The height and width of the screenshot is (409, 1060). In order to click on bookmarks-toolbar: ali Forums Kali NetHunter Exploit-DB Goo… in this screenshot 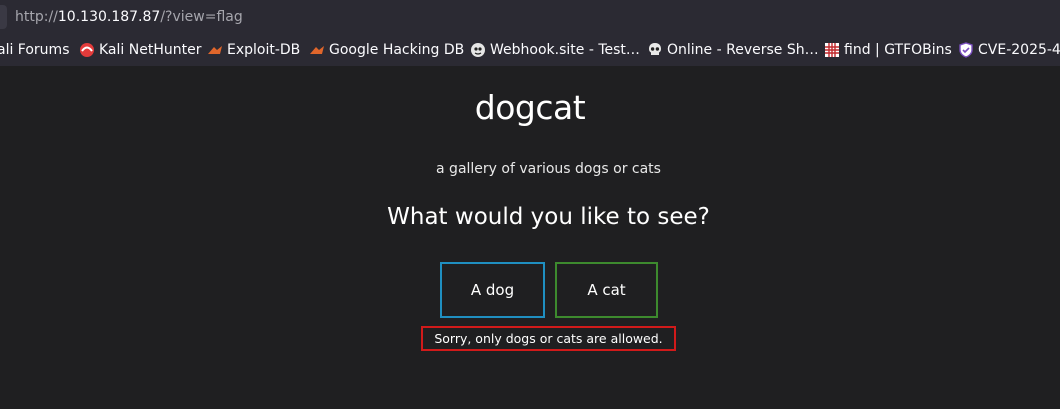, I will do `click(530, 50)`.